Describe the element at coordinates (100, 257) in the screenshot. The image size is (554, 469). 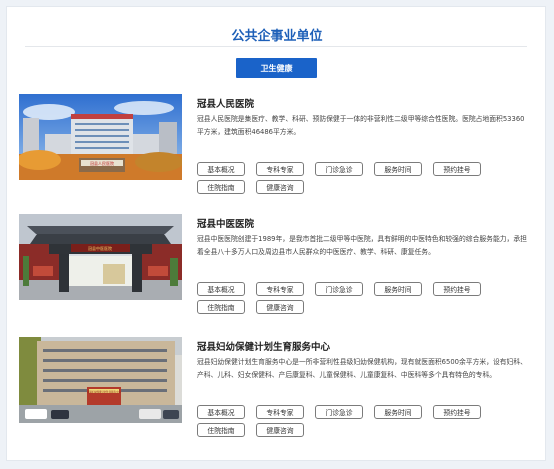
I see `hospital-photo: 冠县中医医院` at that location.